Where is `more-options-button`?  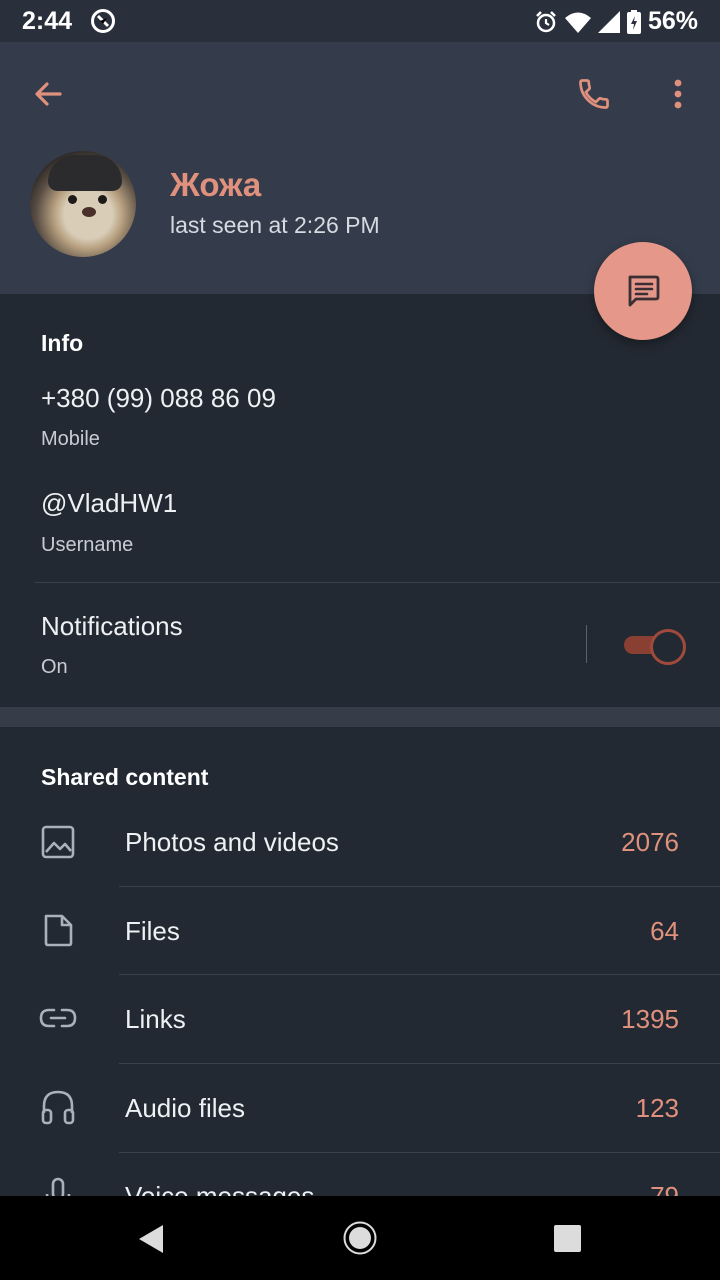
more-options-button is located at coordinates (678, 94).